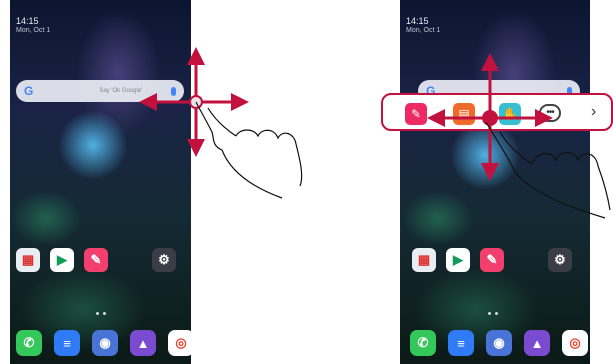 The height and width of the screenshot is (364, 613). I want to click on hand-left, so click(249, 150).